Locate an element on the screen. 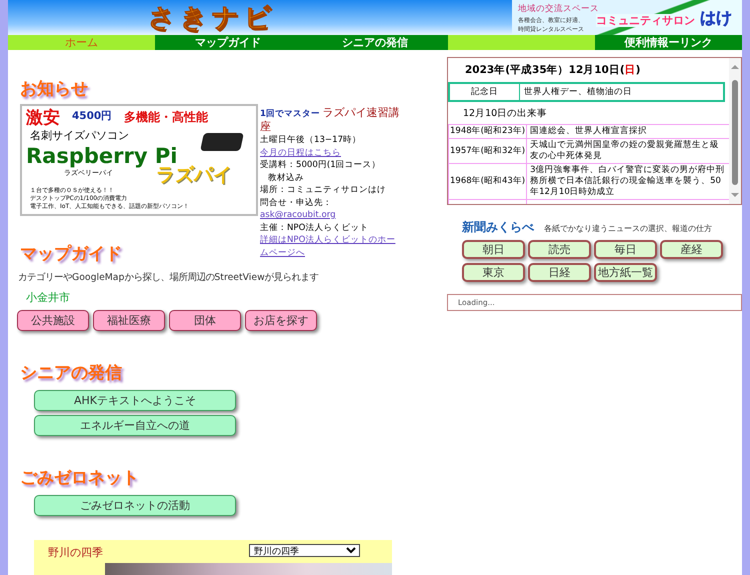 The image size is (750, 575). info-text: 場所：コミュニティサロンはけ is located at coordinates (323, 190).